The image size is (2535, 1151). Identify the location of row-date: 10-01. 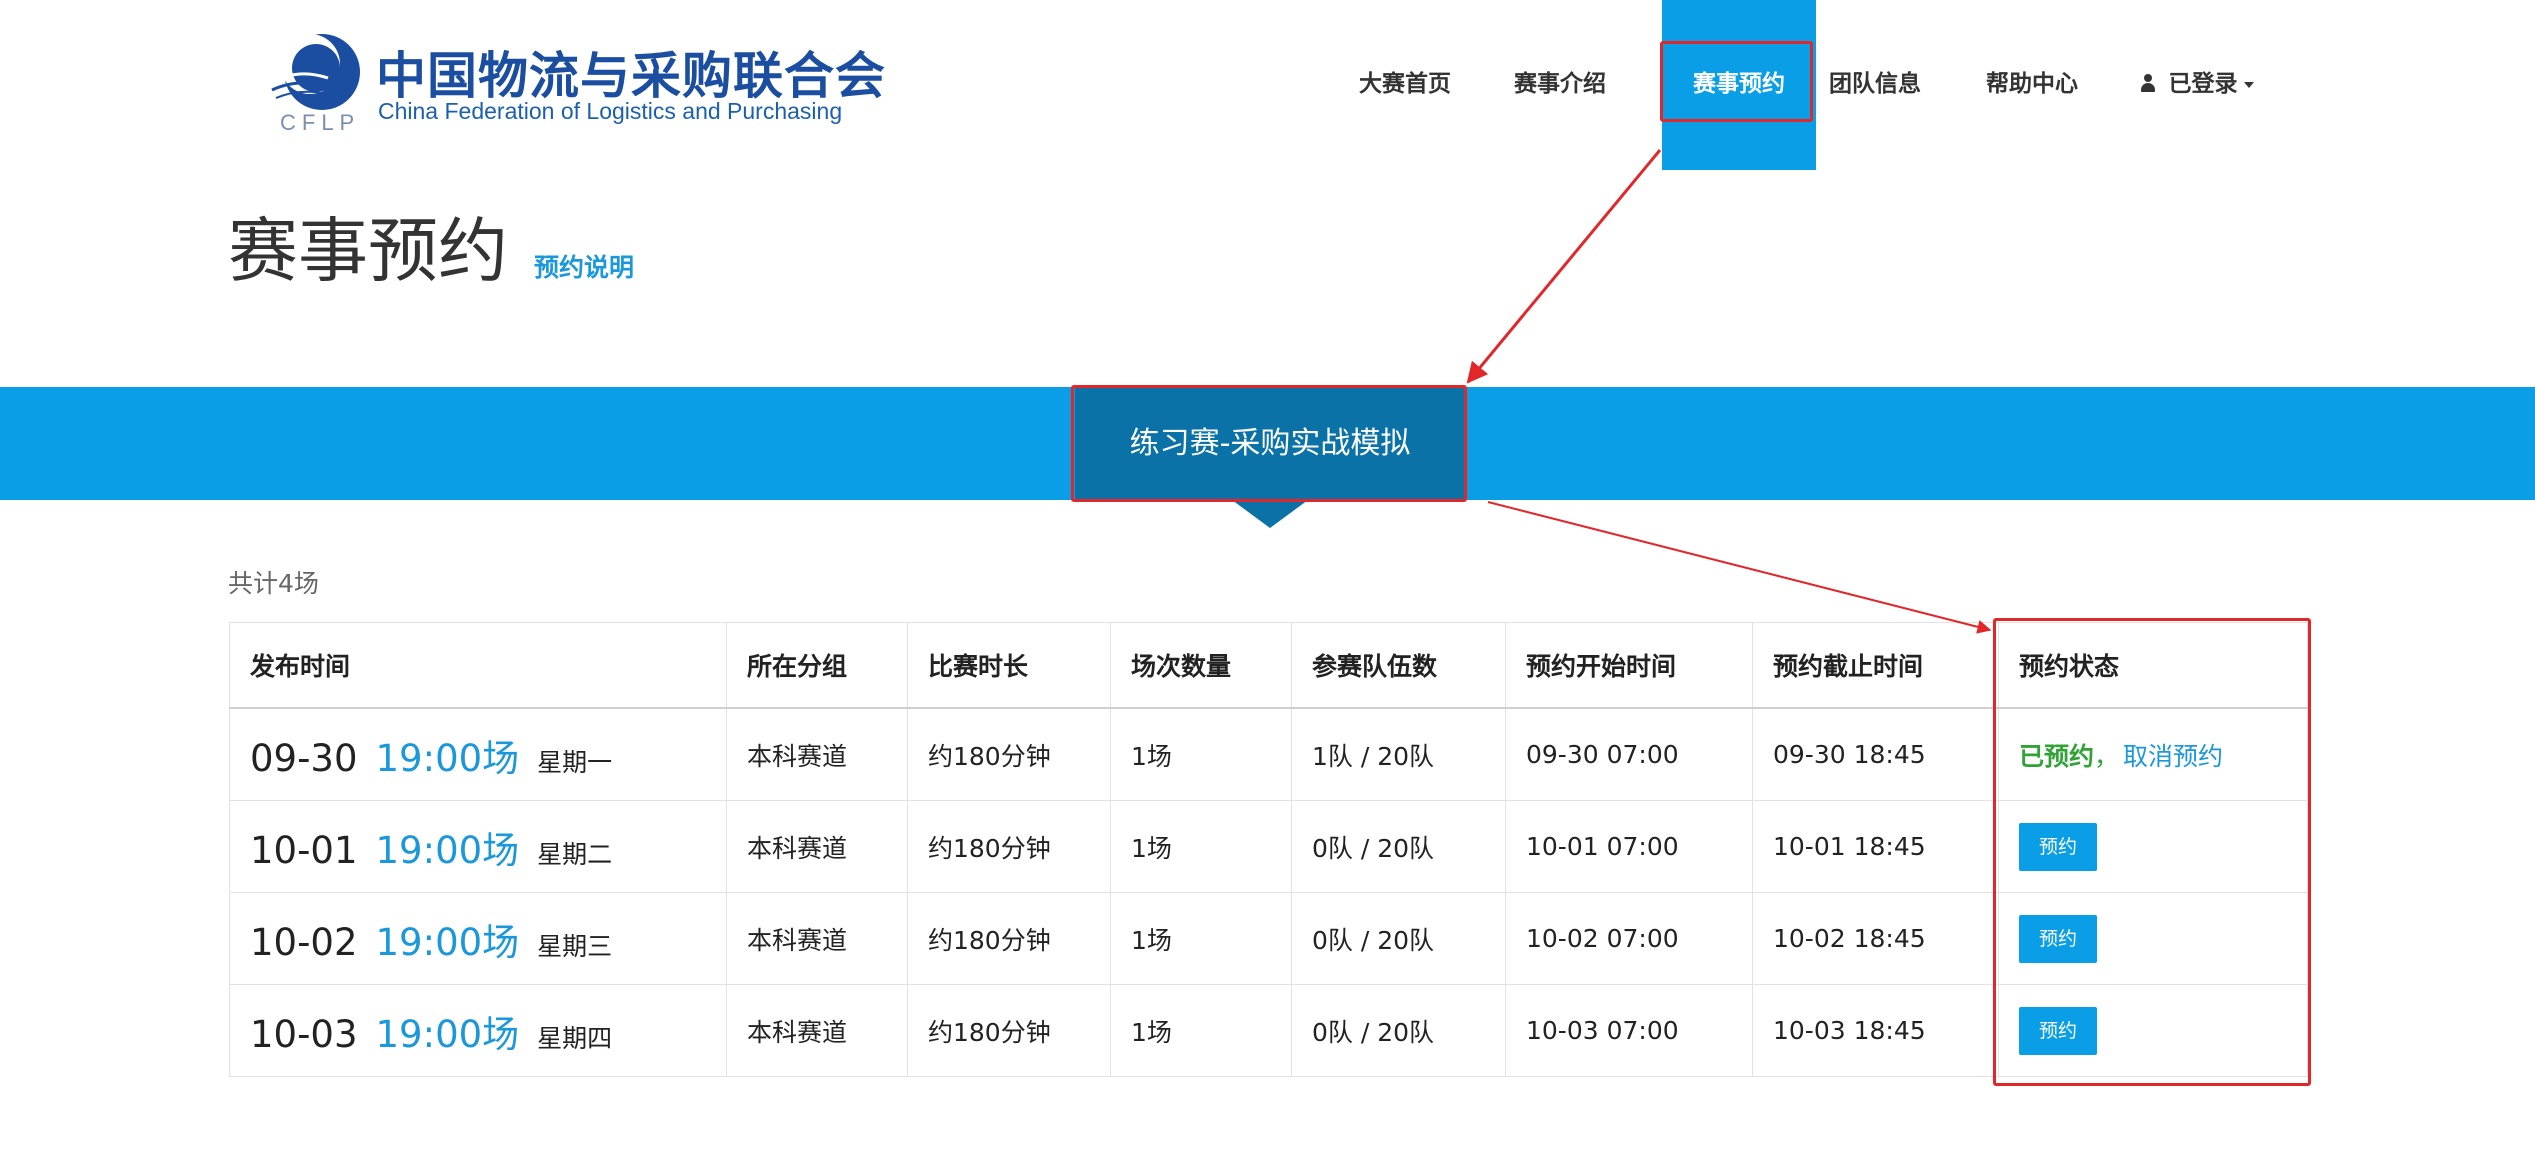
(304, 850).